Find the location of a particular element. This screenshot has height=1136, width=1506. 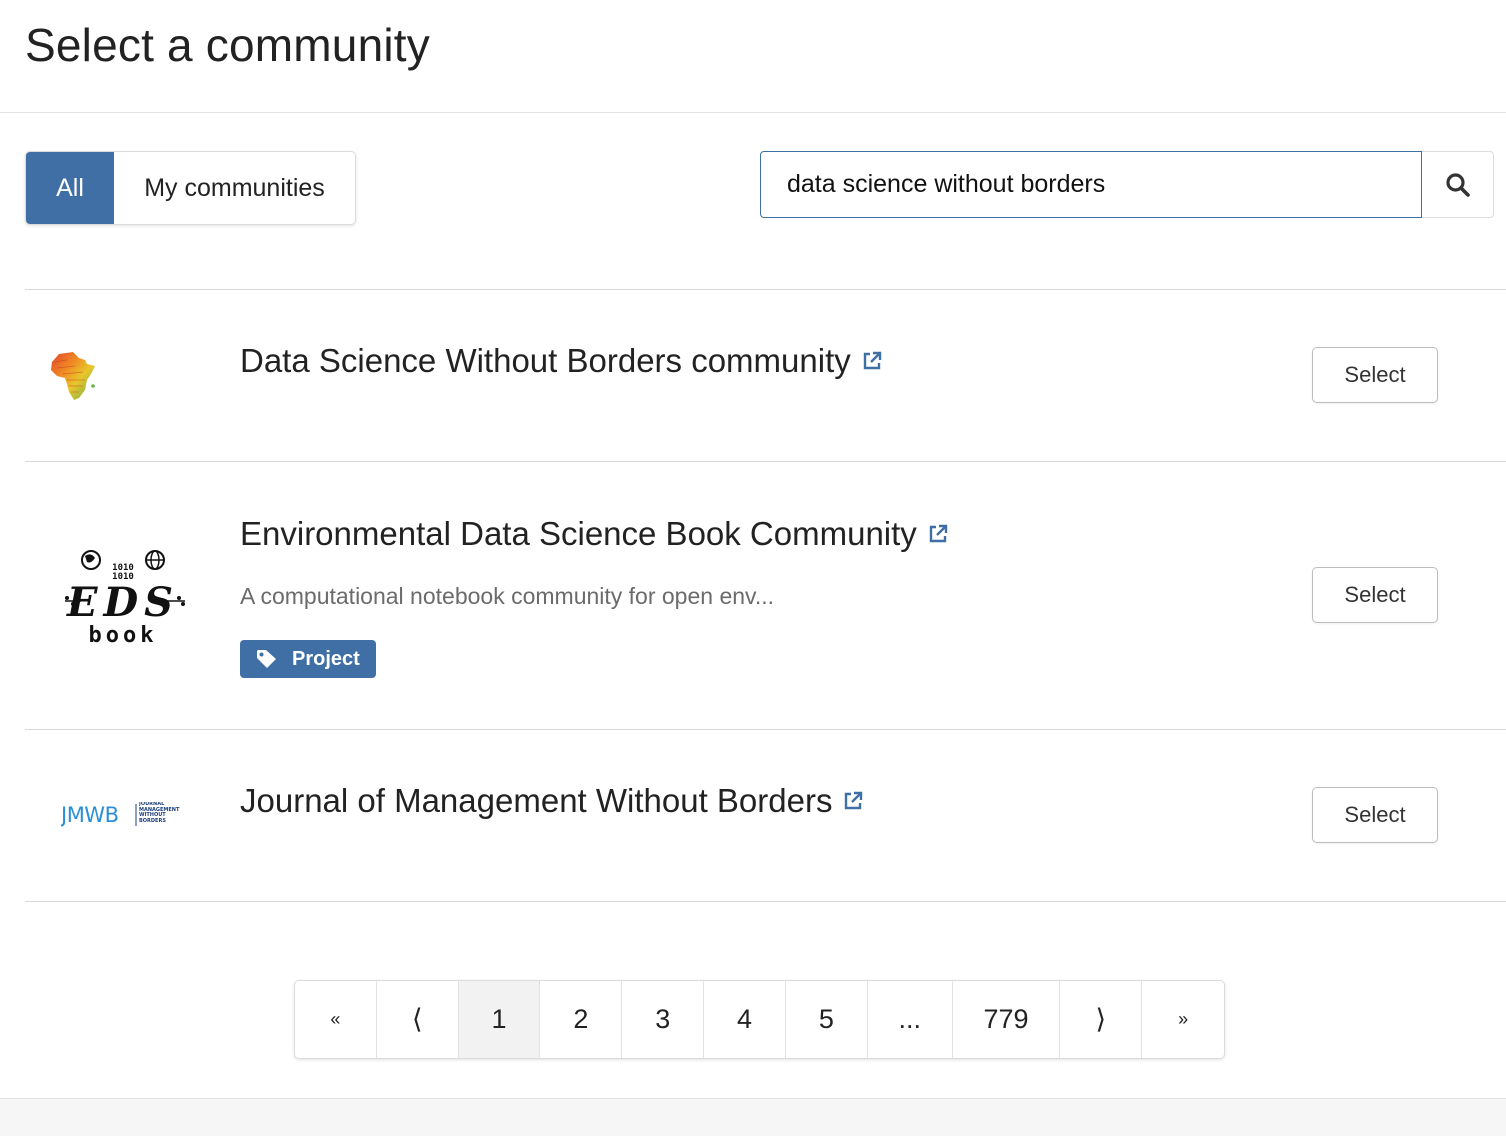

logo-main-text: EDS is located at coordinates (122, 602).